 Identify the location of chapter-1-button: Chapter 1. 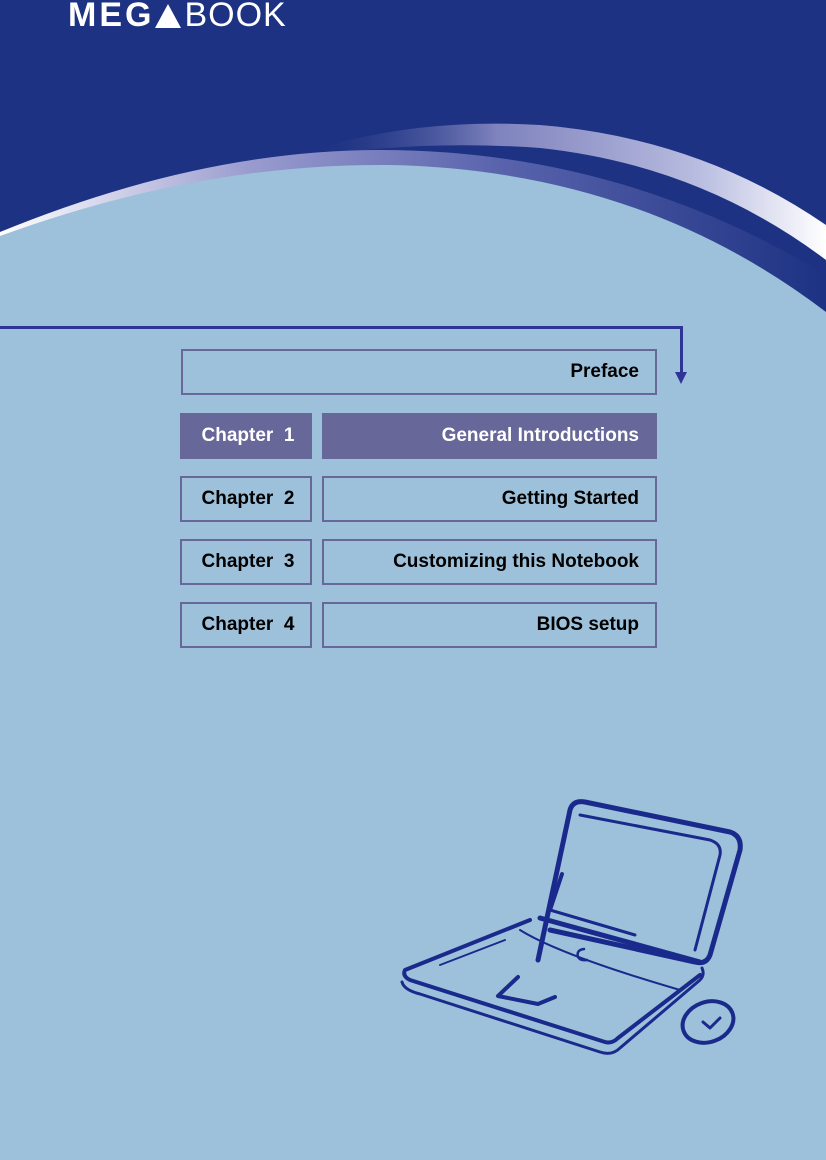
(246, 436).